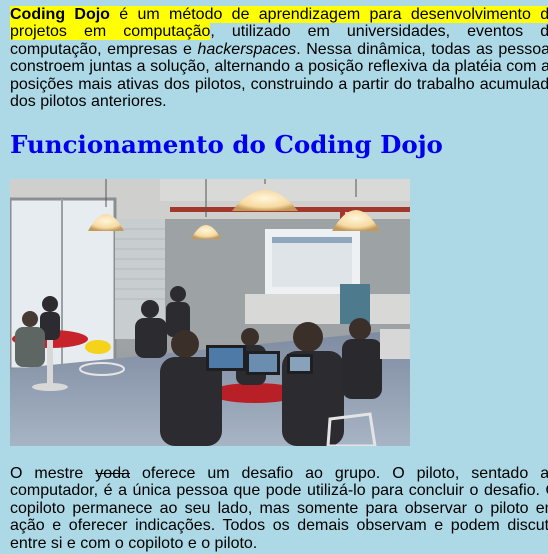 This screenshot has width=548, height=554. I want to click on section-heading: Funcionamento do Coding Dojo, so click(226, 144).